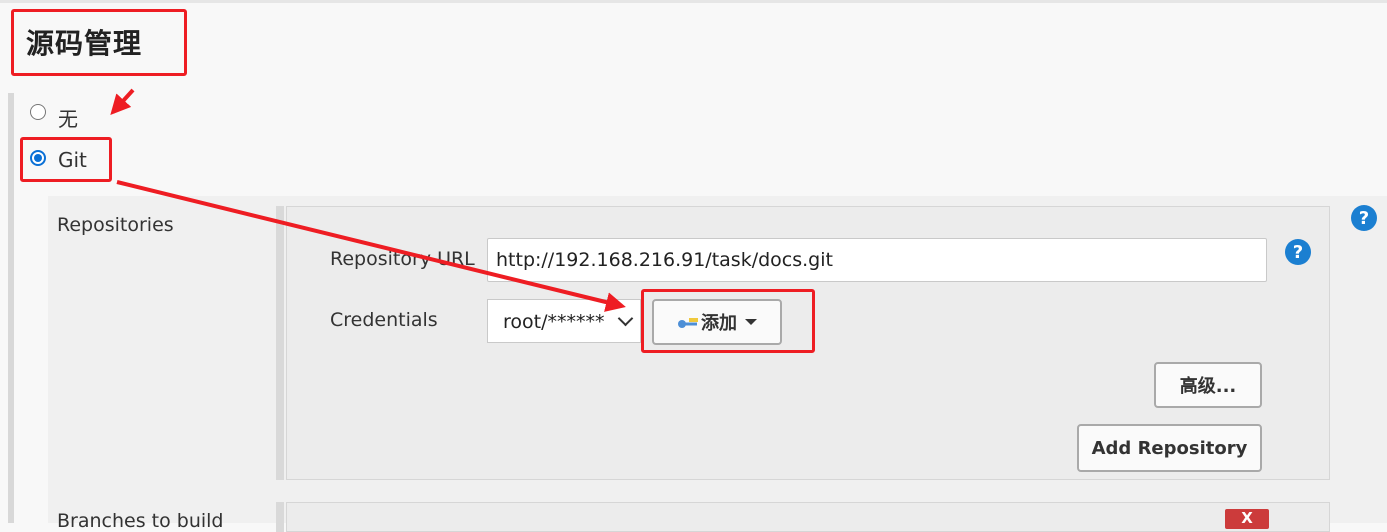  I want to click on annotation-arrow-to-git, so click(122, 101).